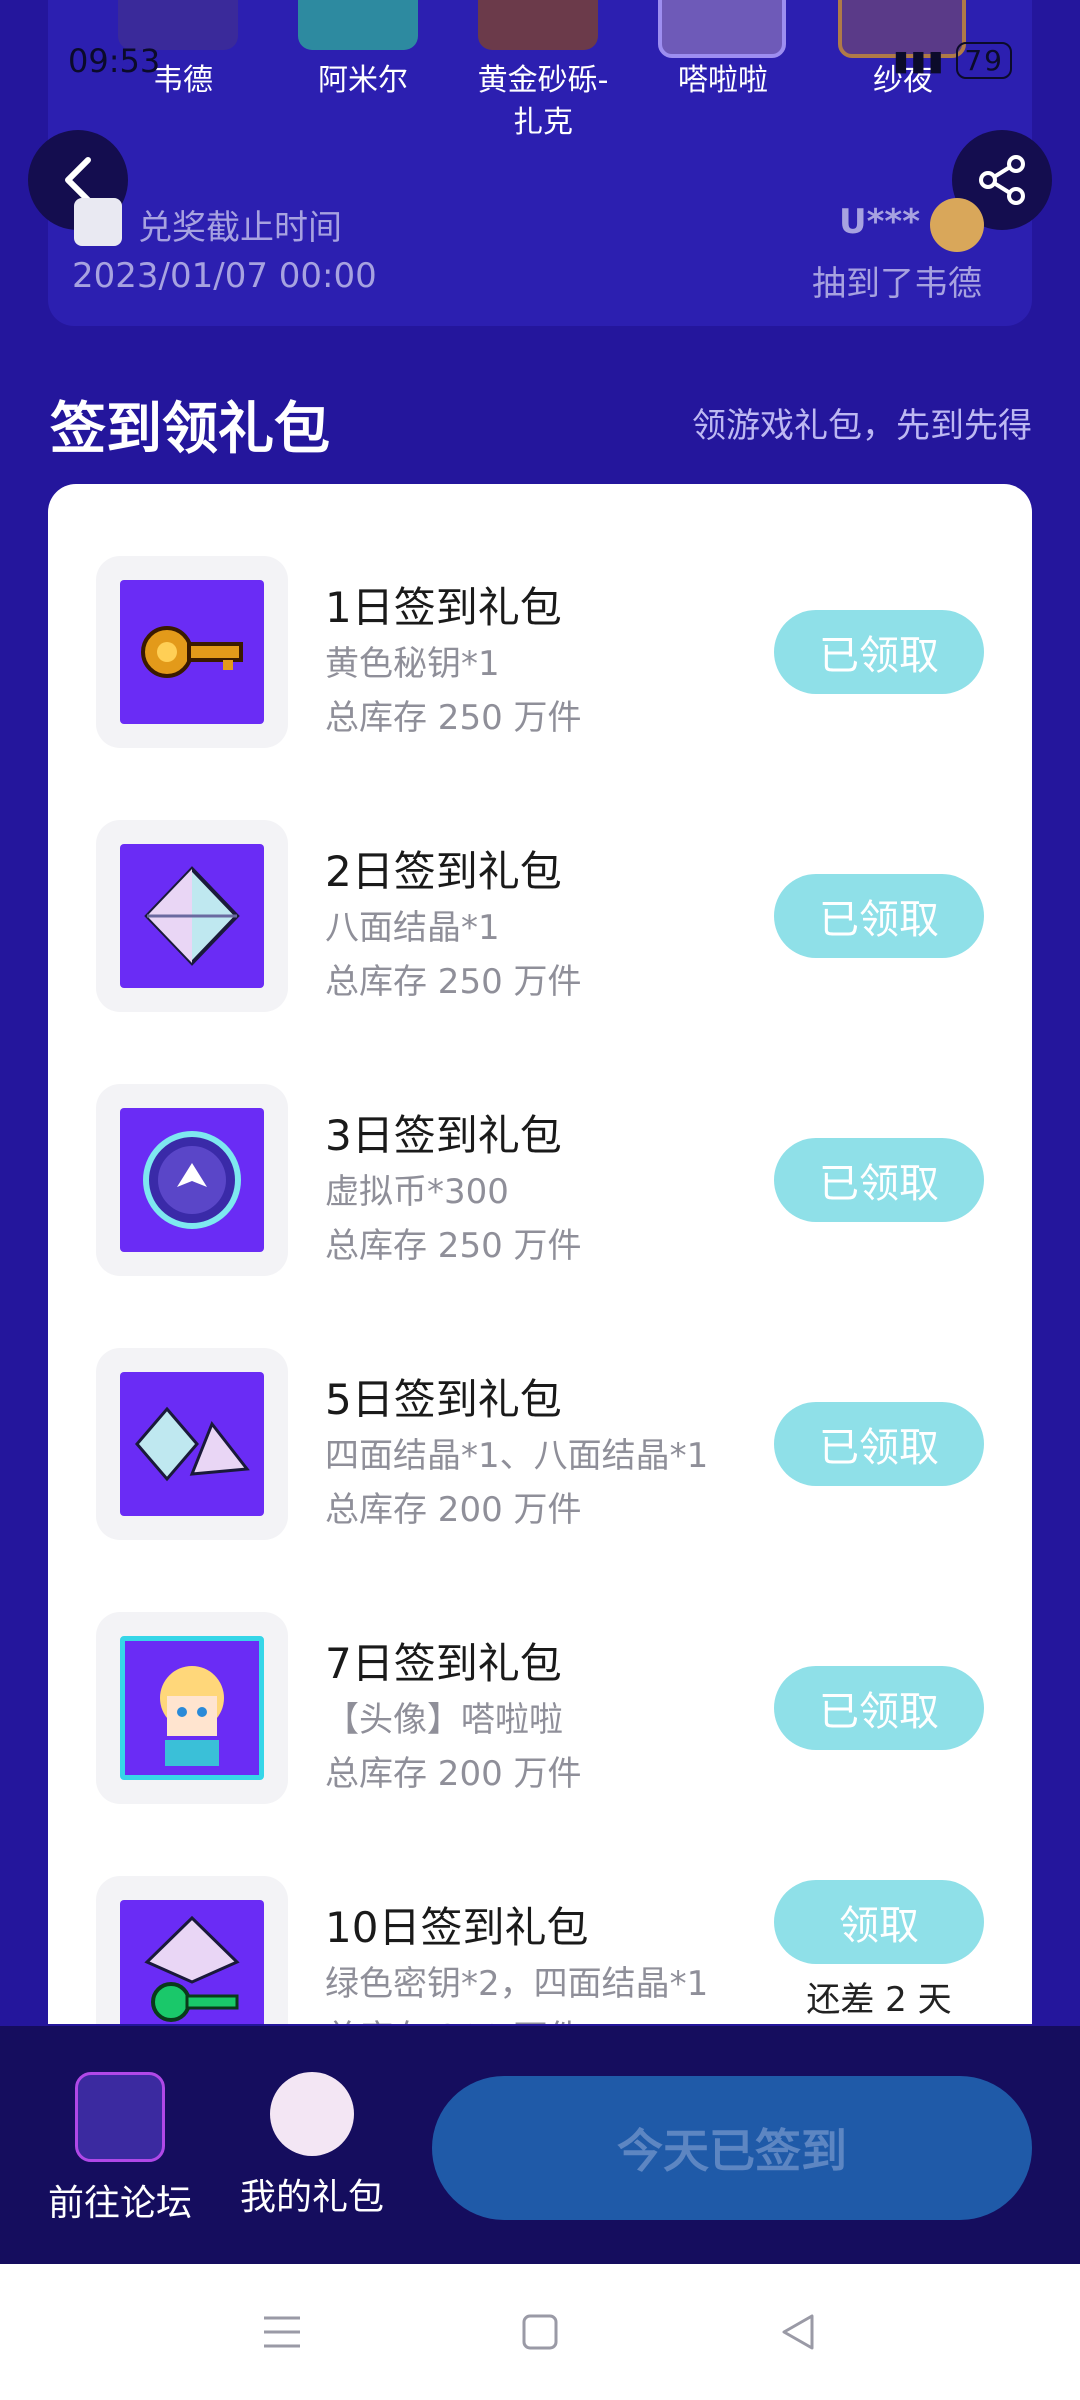 The height and width of the screenshot is (2400, 1080). I want to click on my-gifts-label: 我的礼包, so click(312, 2197).